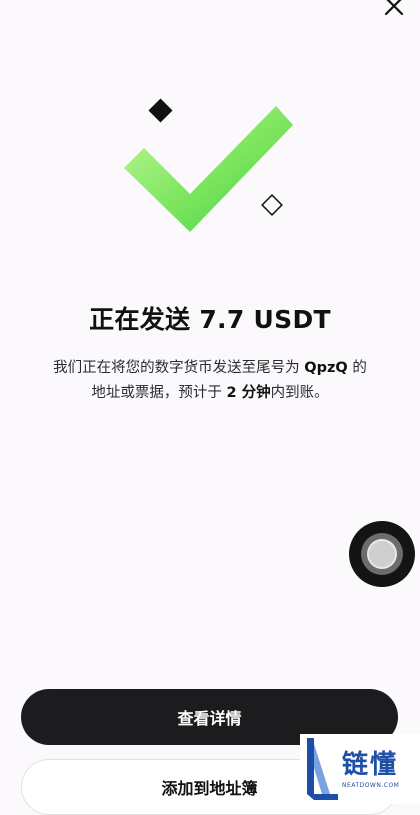 This screenshot has height=815, width=420. I want to click on close-icon, so click(394, 8).